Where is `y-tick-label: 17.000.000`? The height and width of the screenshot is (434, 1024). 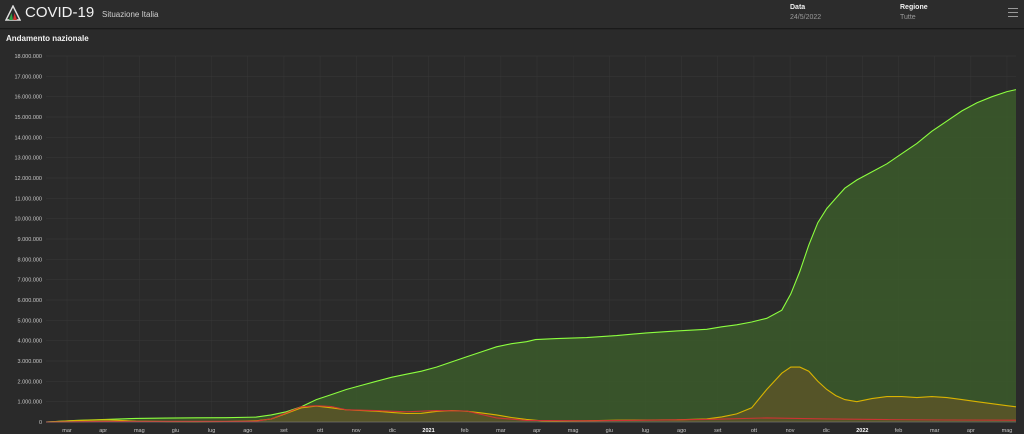 y-tick-label: 17.000.000 is located at coordinates (28, 77).